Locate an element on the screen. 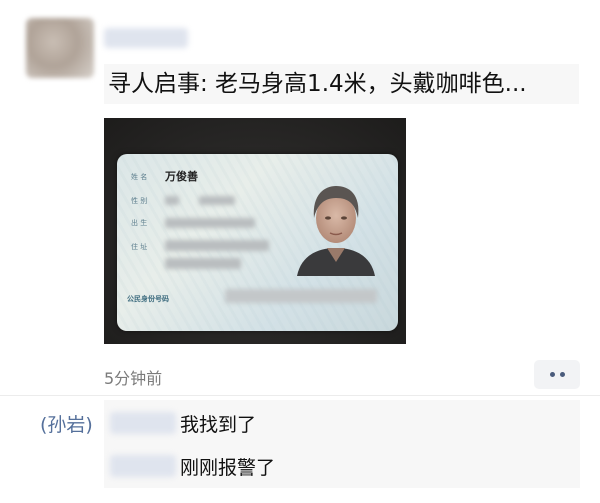 The width and height of the screenshot is (600, 503). id-gender-label: 性 别 is located at coordinates (139, 201).